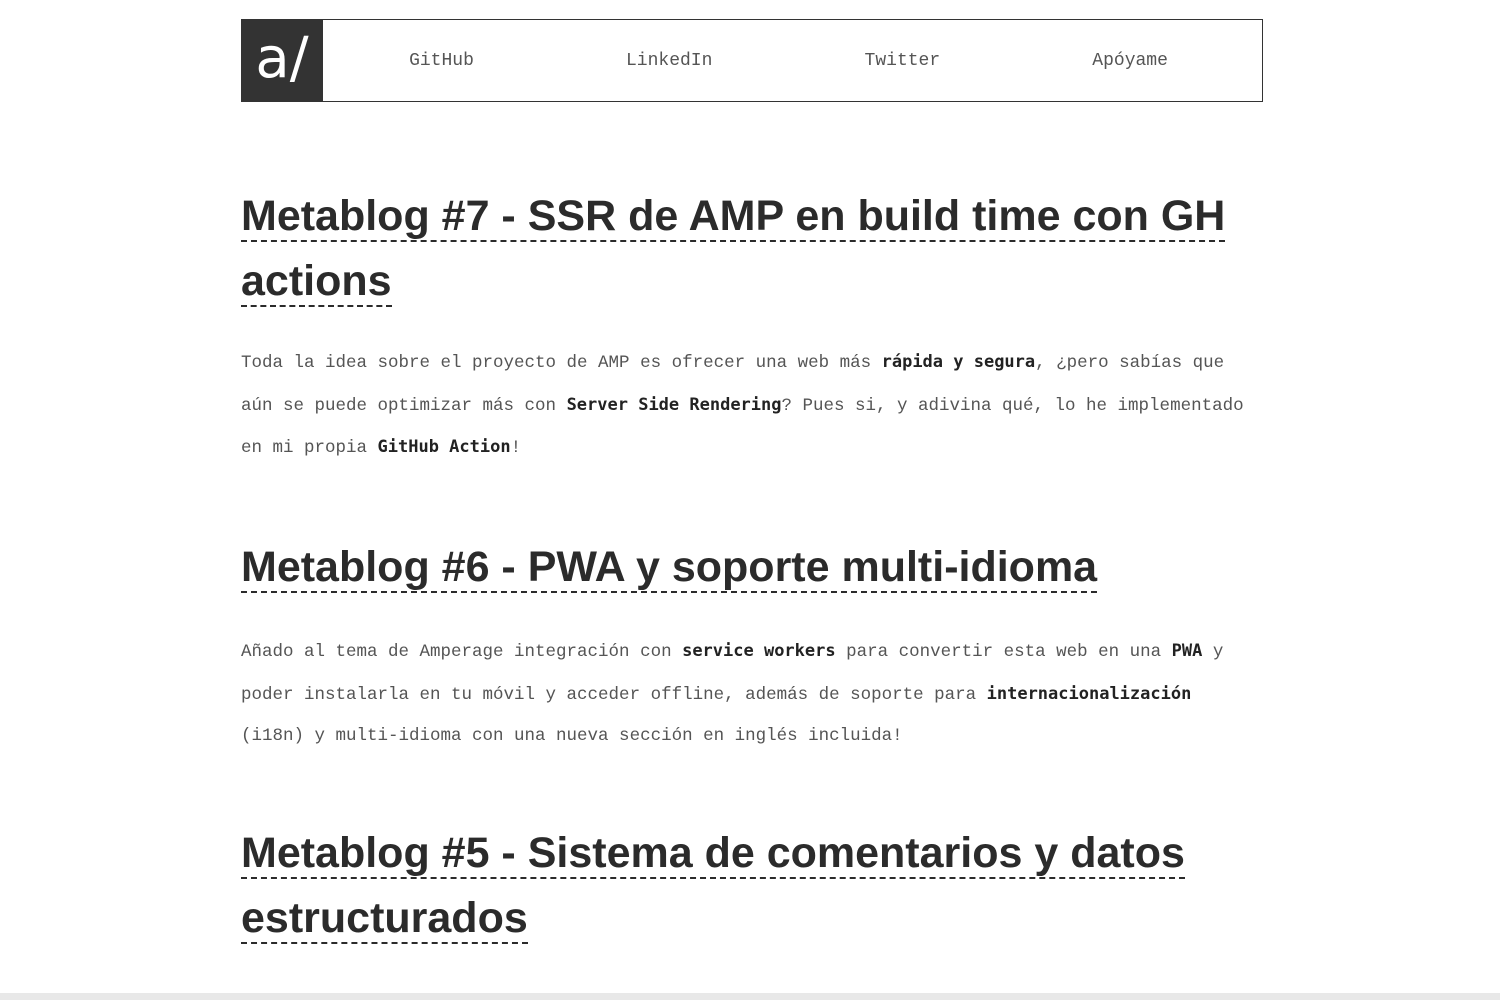  I want to click on nav-link-twitter: Twitter, so click(903, 61).